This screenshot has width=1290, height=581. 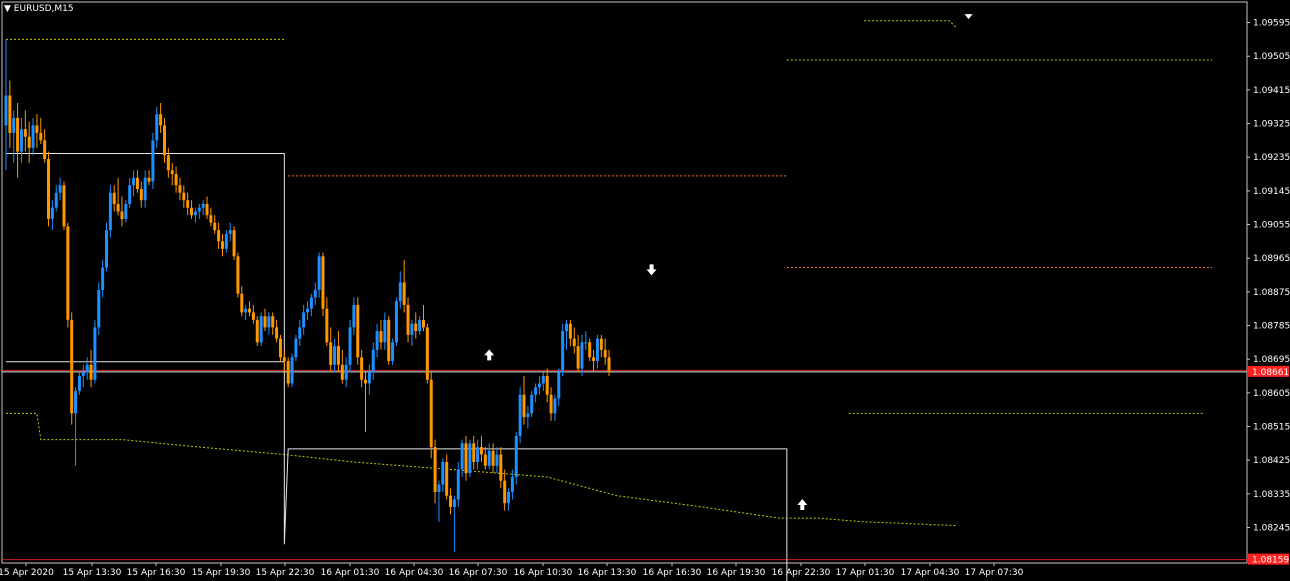 What do you see at coordinates (1271, 293) in the screenshot?
I see `y-axis-tick-label: 1.08875` at bounding box center [1271, 293].